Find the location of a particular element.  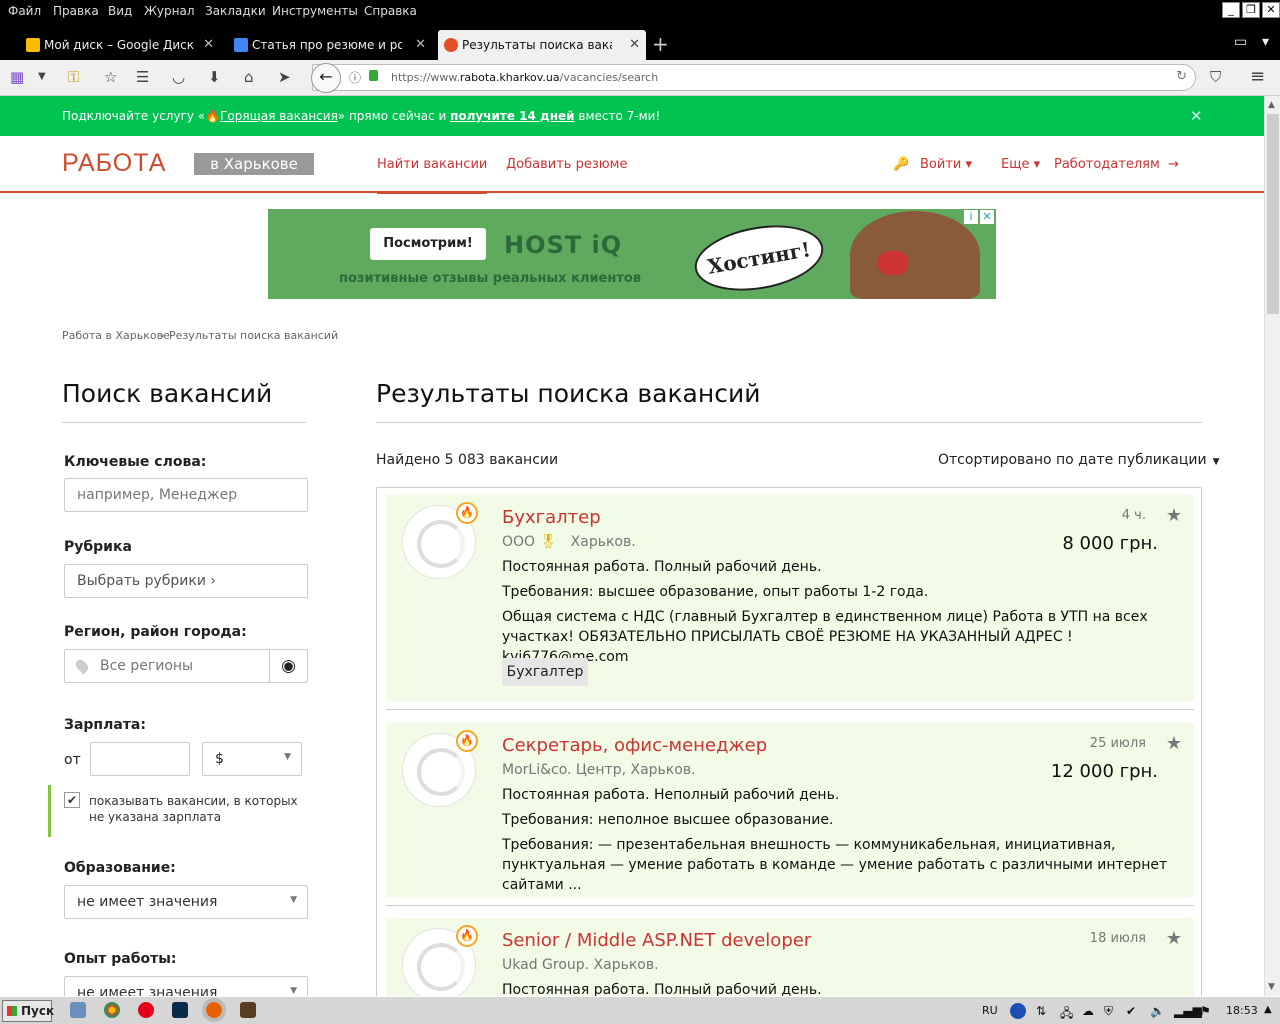

vacancy-date: 18 июля is located at coordinates (1117, 938).